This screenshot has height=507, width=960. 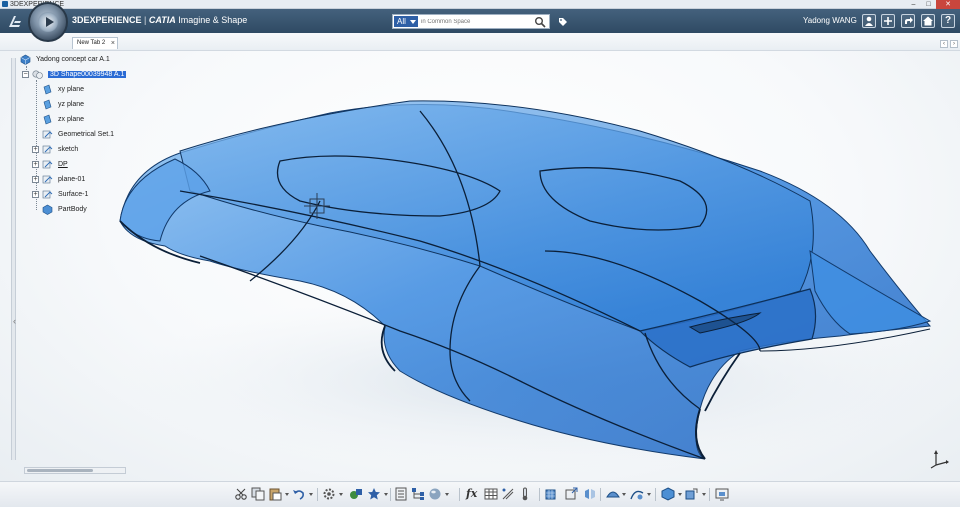 I want to click on tree-item-plane-01: plane-01, so click(x=63, y=179).